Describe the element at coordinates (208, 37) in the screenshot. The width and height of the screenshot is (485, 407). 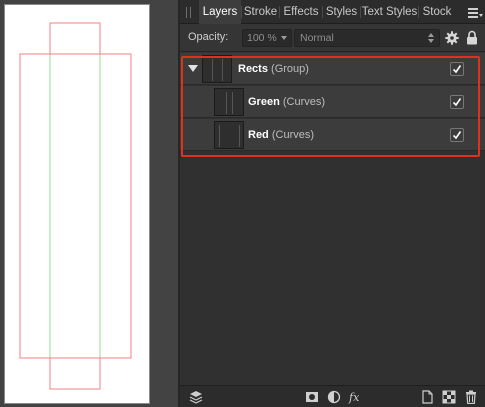
I see `opacity-label: Opacity:` at that location.